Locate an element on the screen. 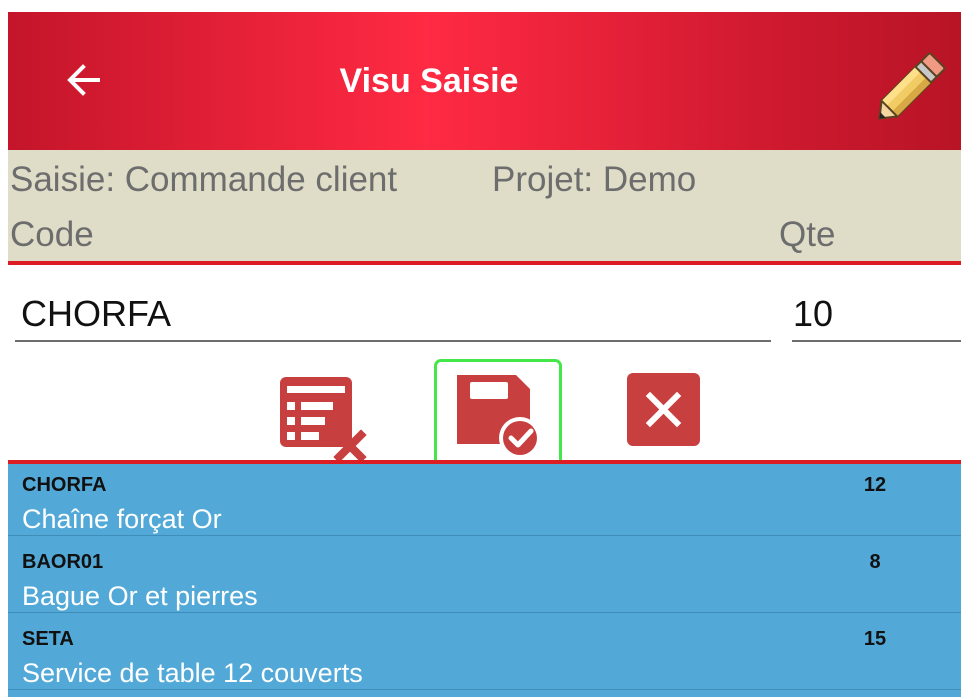 This screenshot has height=697, width=961. projet-label: Projet: Demo is located at coordinates (594, 179).